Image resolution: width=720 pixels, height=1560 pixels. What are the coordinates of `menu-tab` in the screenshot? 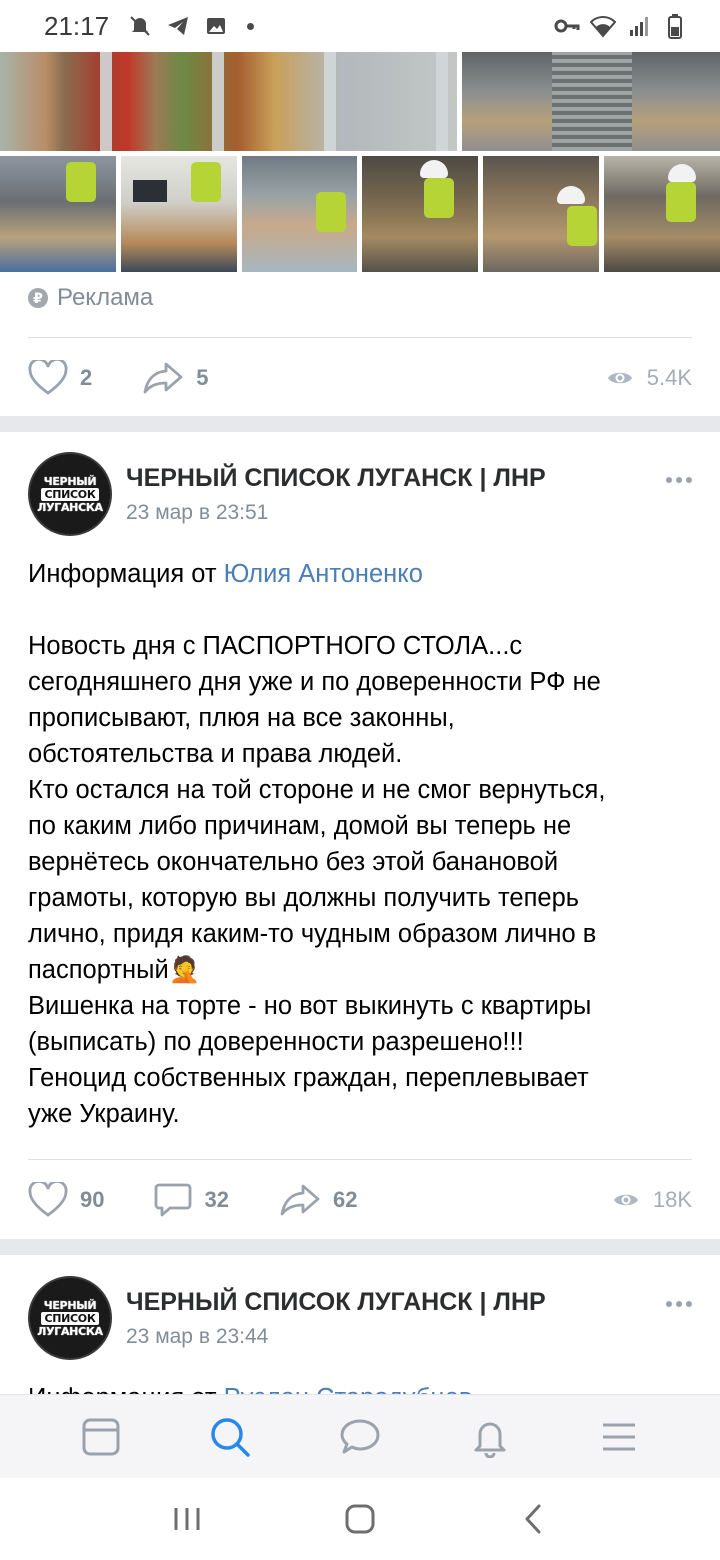 It's located at (619, 1437).